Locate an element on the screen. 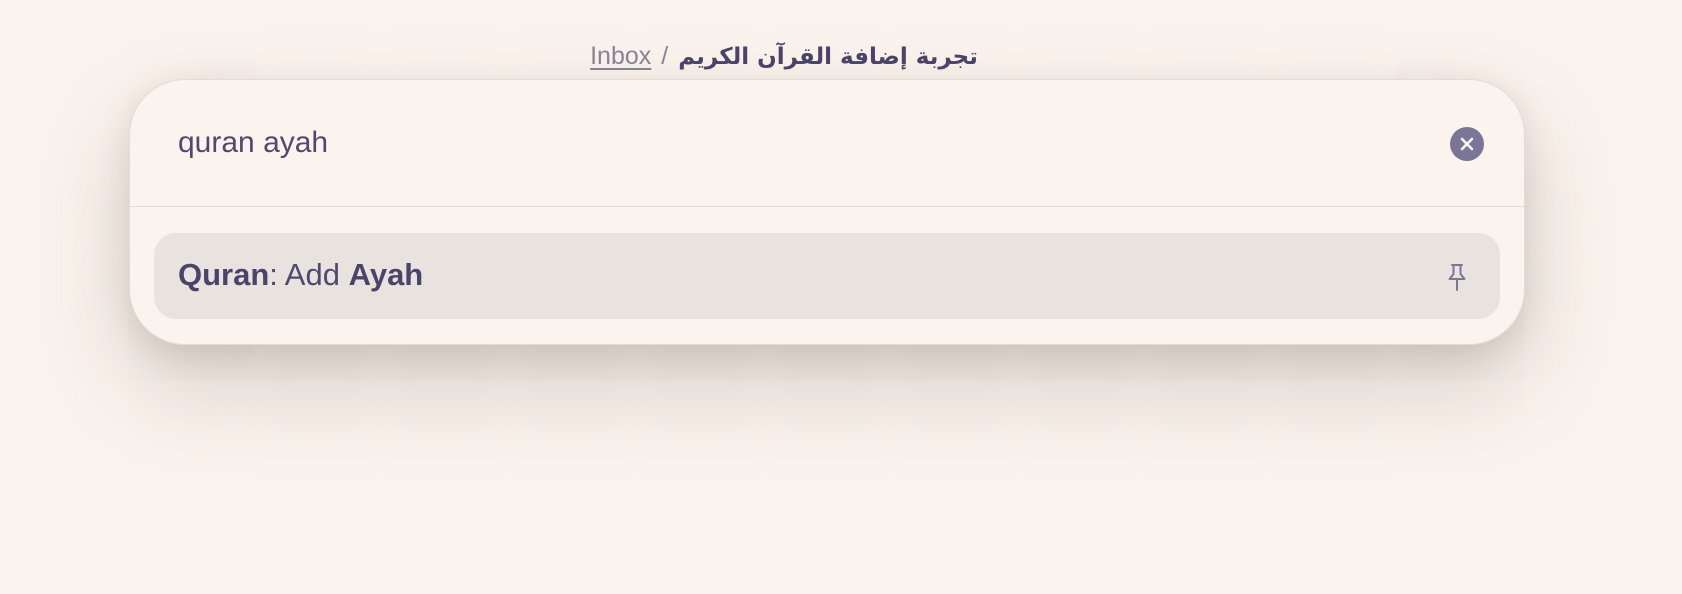  breadcrumb-current-page: تجربة إضافة القرآن الكريم is located at coordinates (828, 57).